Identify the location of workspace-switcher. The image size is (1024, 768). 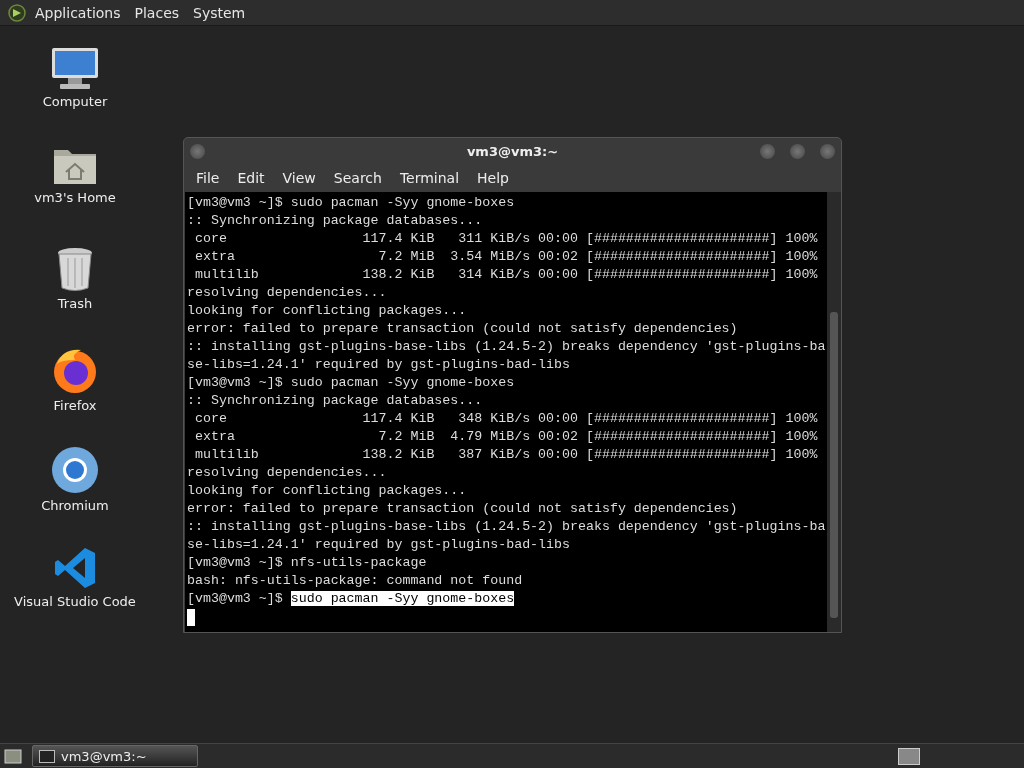
(909, 756).